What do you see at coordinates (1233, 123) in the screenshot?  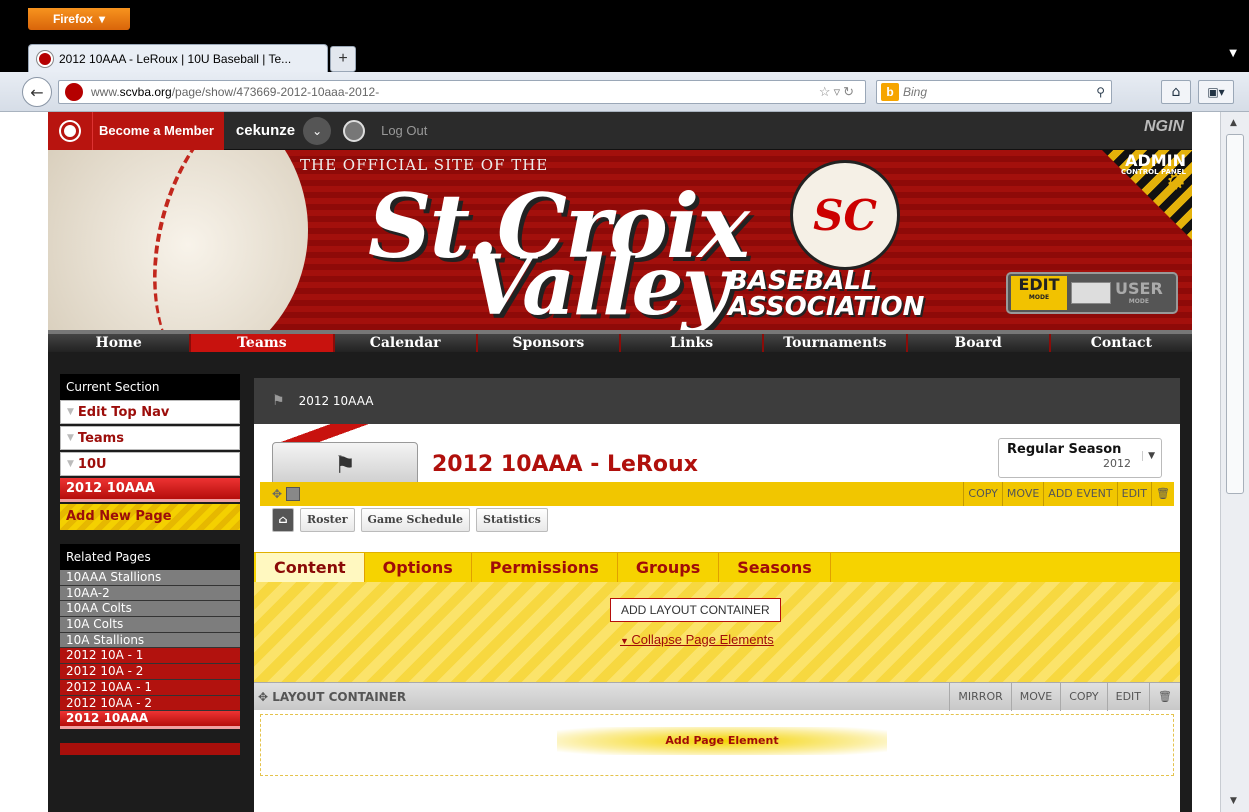 I see `scroll-up-icon: ▲` at bounding box center [1233, 123].